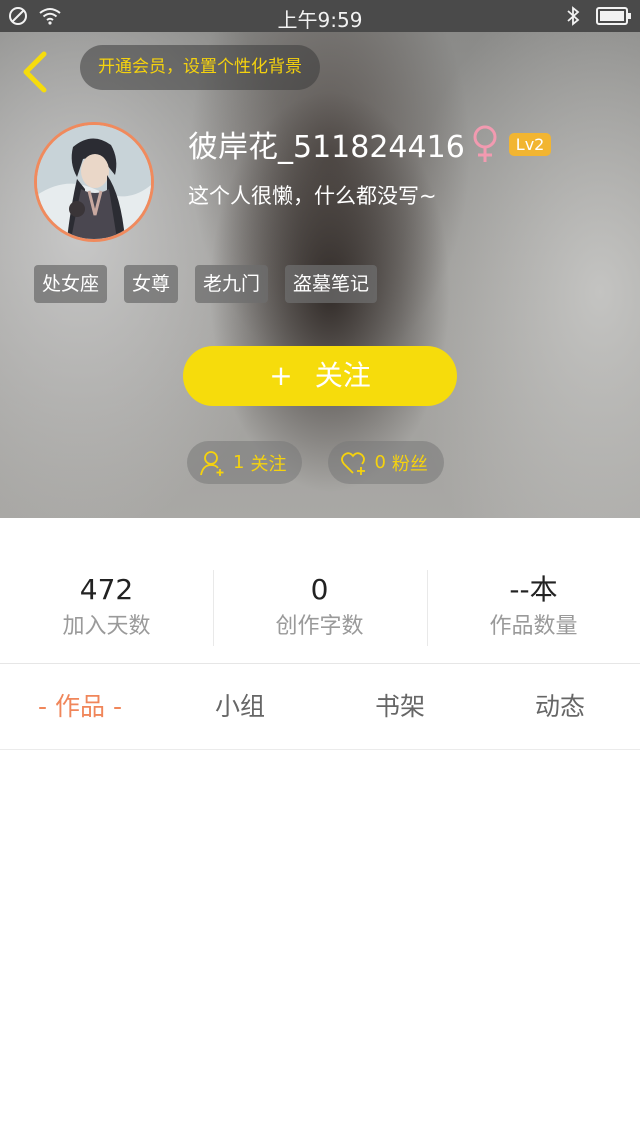 Image resolution: width=640 pixels, height=1138 pixels. Describe the element at coordinates (320, 20) in the screenshot. I see `status-time: 上午9:59` at that location.